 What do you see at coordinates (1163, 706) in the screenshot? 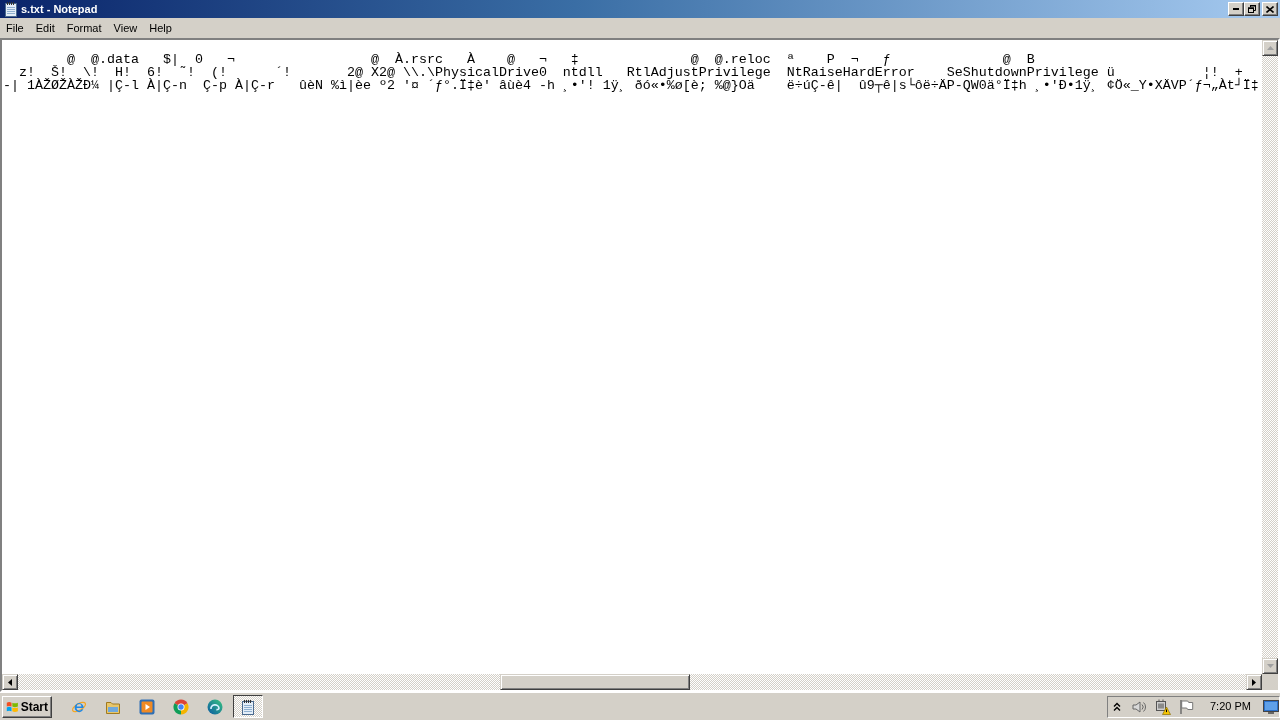
I see `network-warning-icon` at bounding box center [1163, 706].